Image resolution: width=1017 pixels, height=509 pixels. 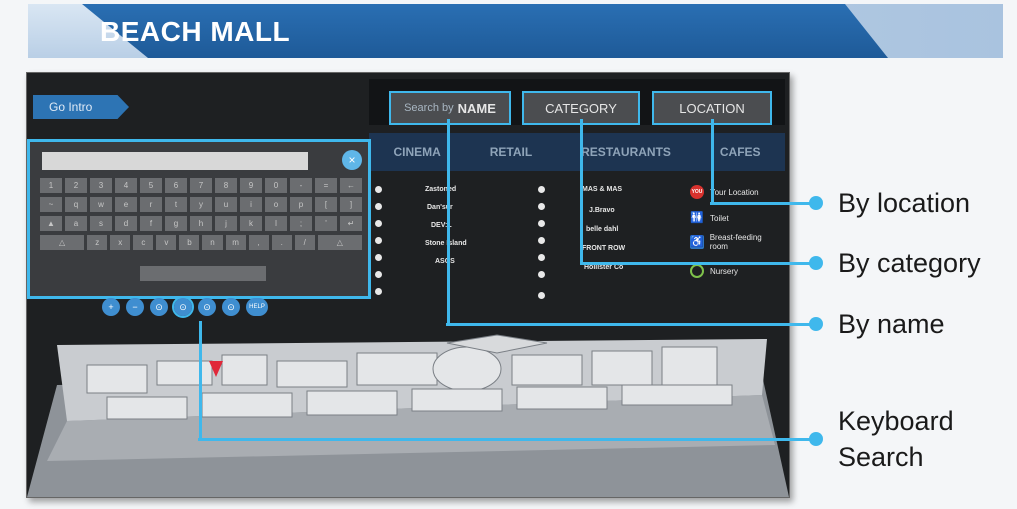 I want to click on name-connector, so click(x=631, y=324).